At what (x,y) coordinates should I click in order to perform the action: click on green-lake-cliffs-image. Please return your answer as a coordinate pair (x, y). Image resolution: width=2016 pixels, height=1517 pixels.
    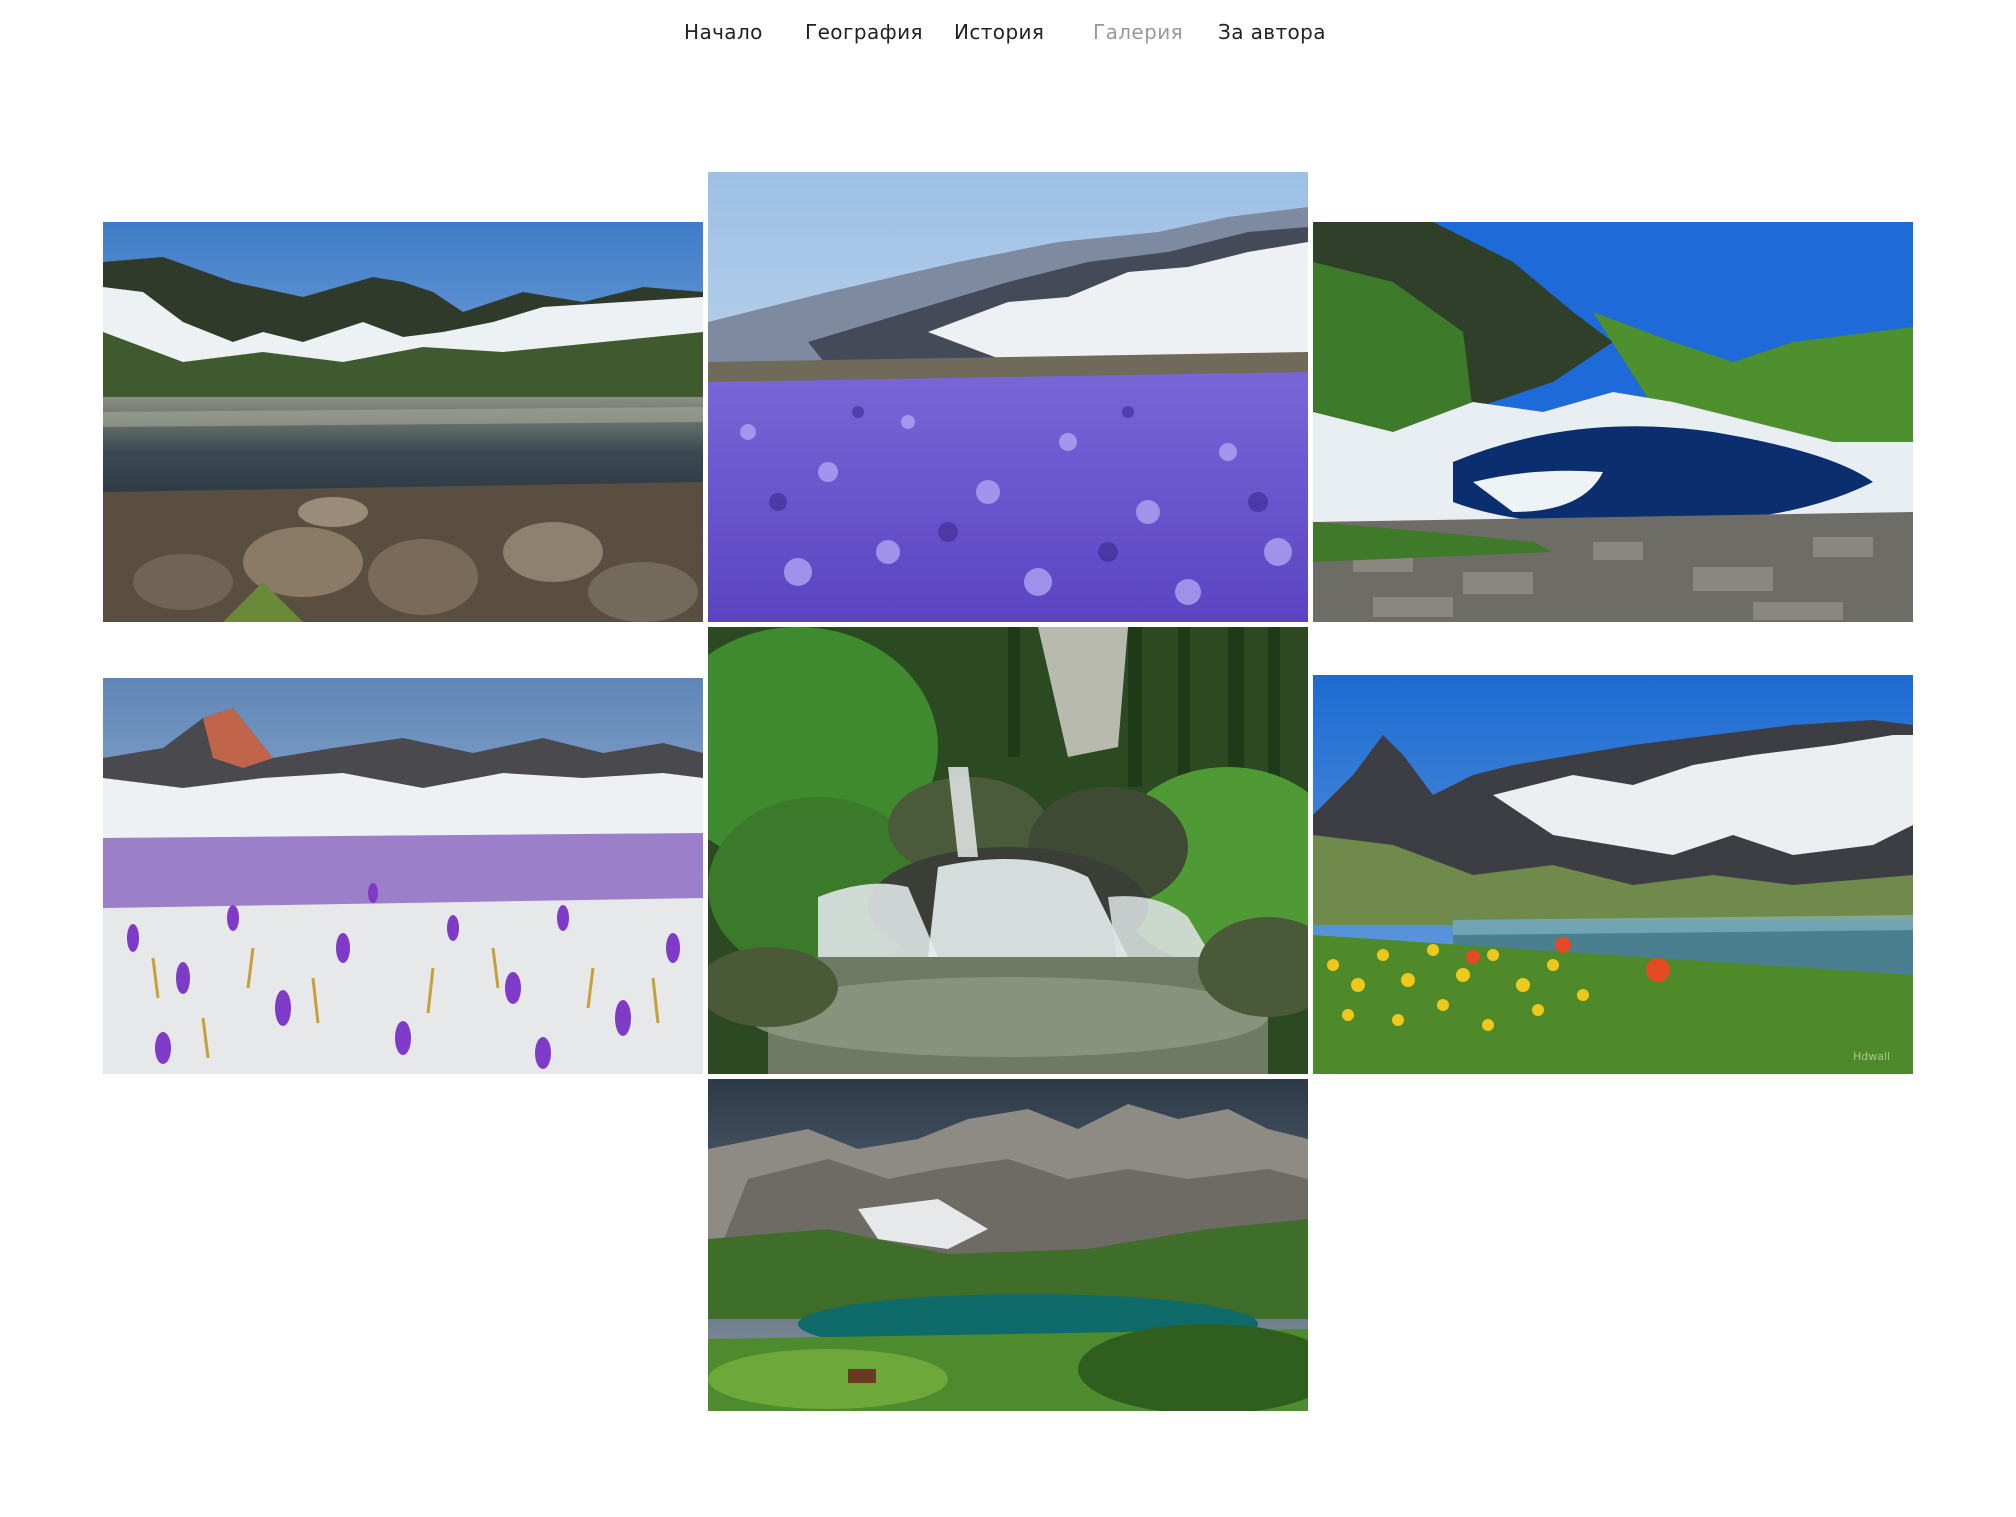
    Looking at the image, I should click on (1008, 1245).